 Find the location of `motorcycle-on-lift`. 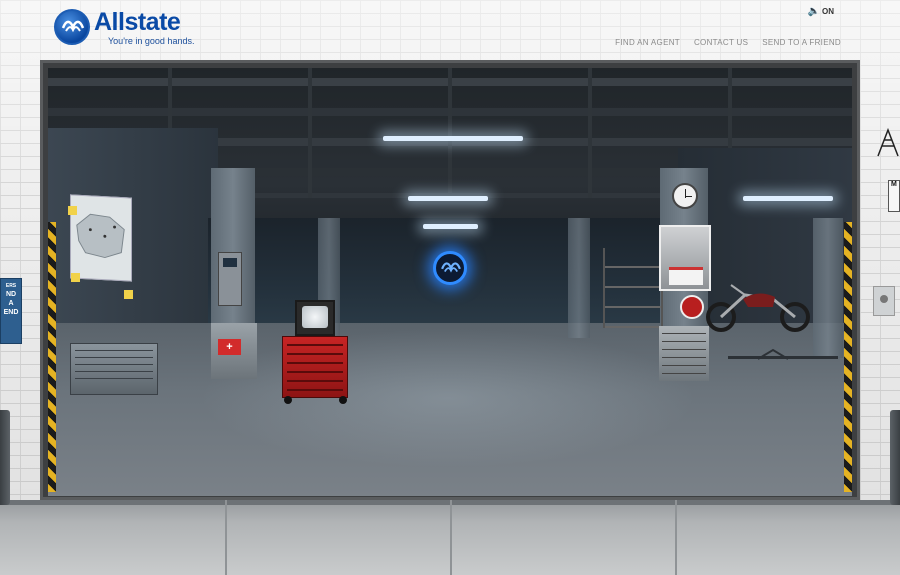

motorcycle-on-lift is located at coordinates (783, 349).